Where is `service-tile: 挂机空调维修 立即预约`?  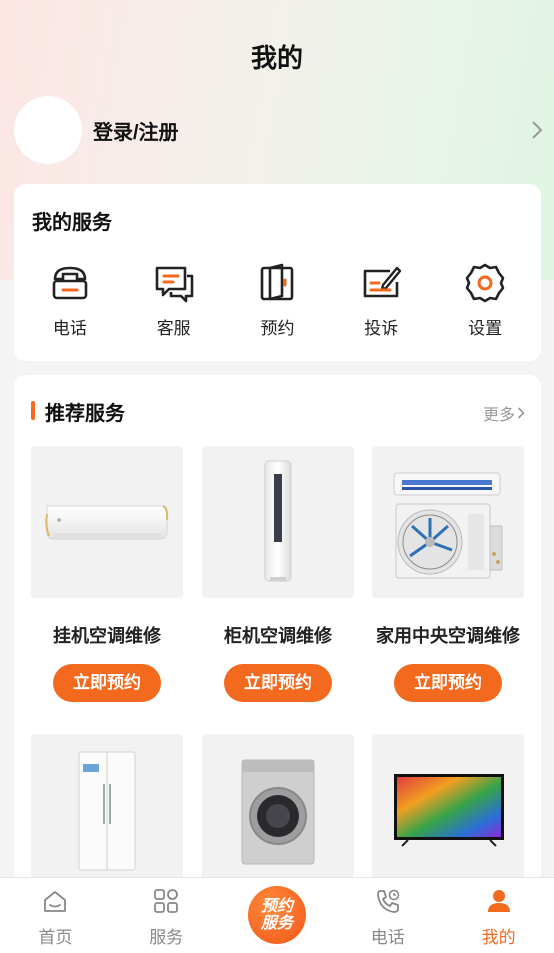 service-tile: 挂机空调维修 立即预约 is located at coordinates (107, 574).